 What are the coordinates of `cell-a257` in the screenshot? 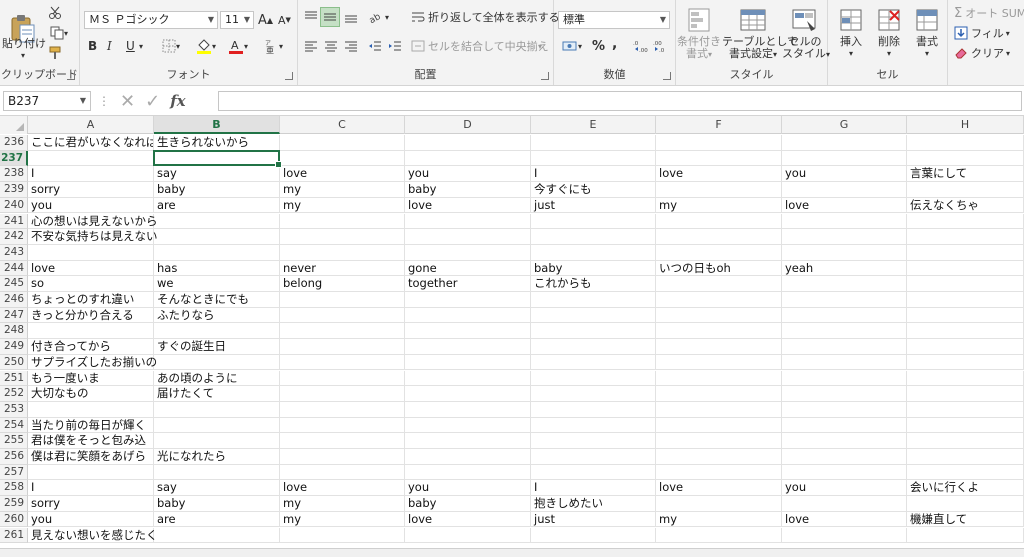 It's located at (91, 472).